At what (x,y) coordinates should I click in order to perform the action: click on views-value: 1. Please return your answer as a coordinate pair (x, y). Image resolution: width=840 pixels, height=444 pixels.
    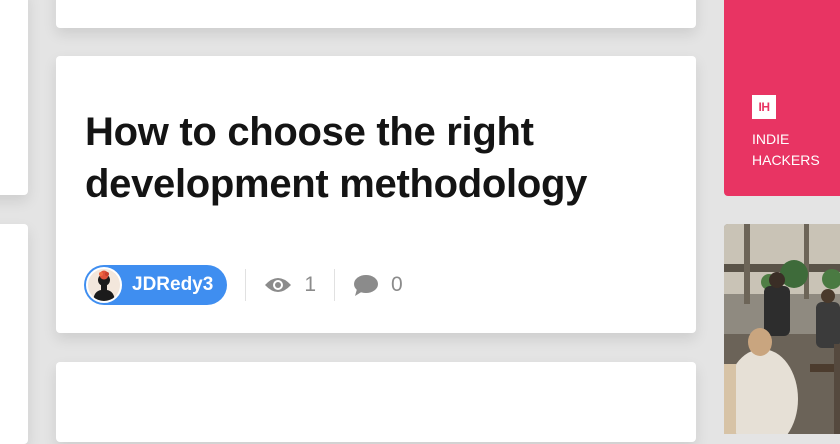
    Looking at the image, I should click on (310, 284).